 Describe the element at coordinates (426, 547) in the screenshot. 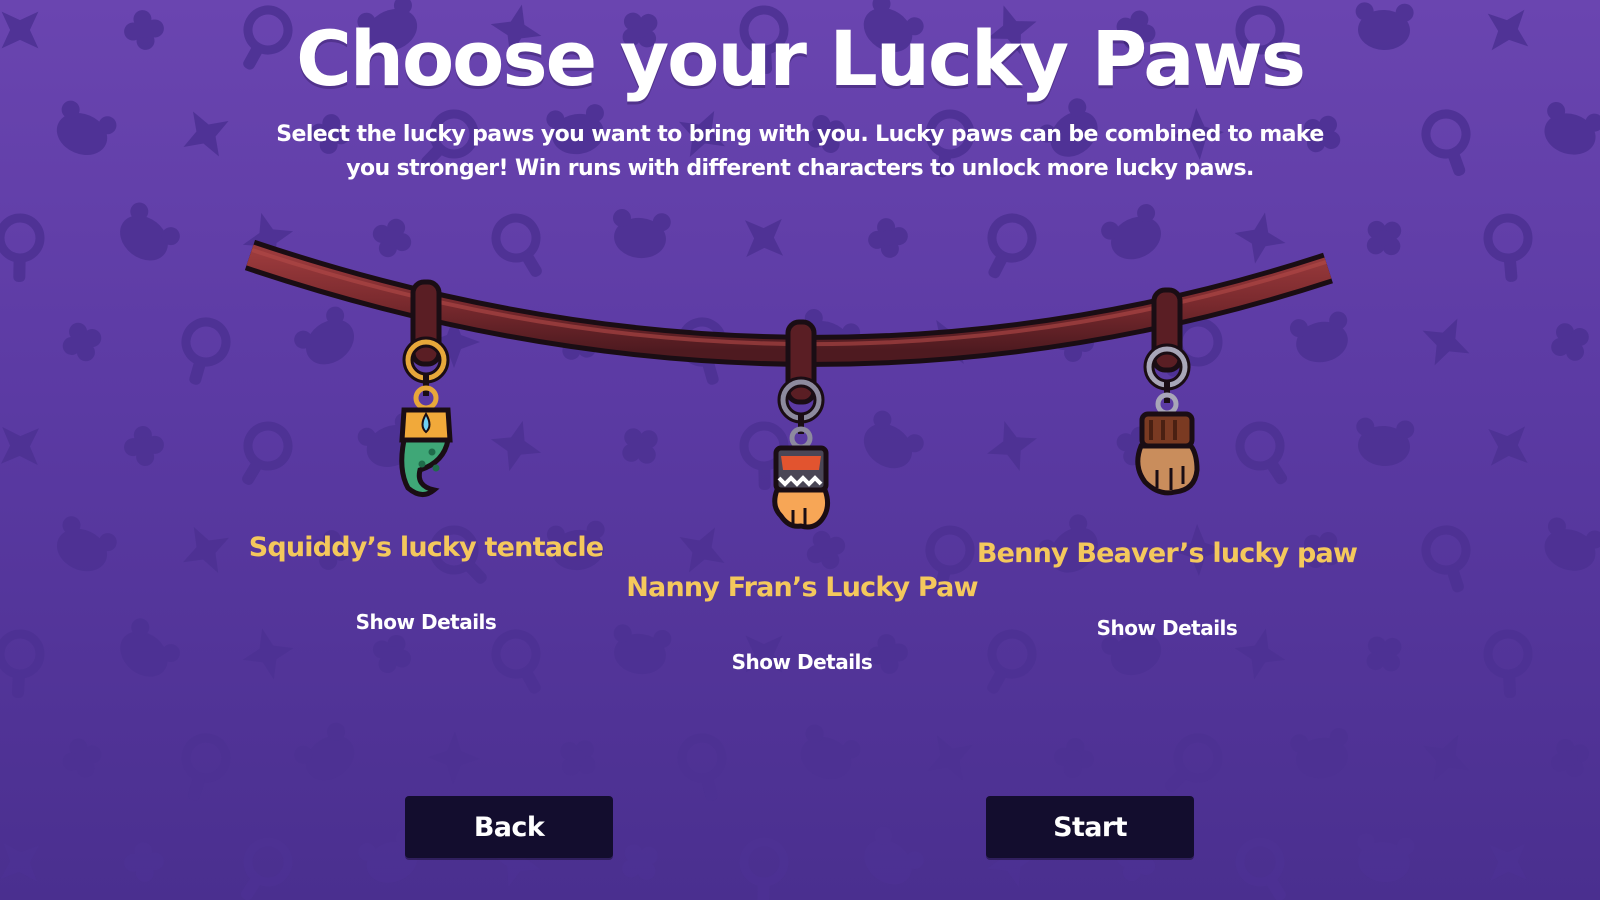

I see `paw-name-squiddy: Squiddy’s lucky tentacle` at that location.